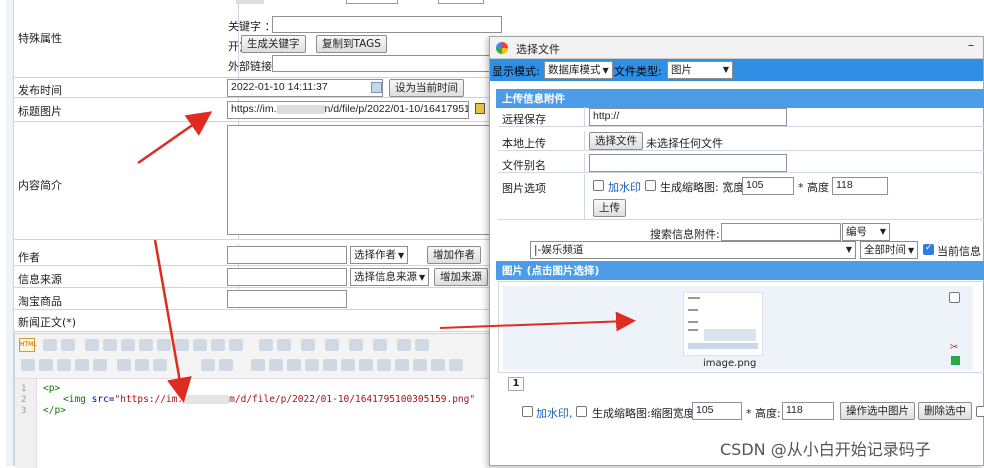 The image size is (984, 468). I want to click on arrow-to-title-image, so click(175, 138).